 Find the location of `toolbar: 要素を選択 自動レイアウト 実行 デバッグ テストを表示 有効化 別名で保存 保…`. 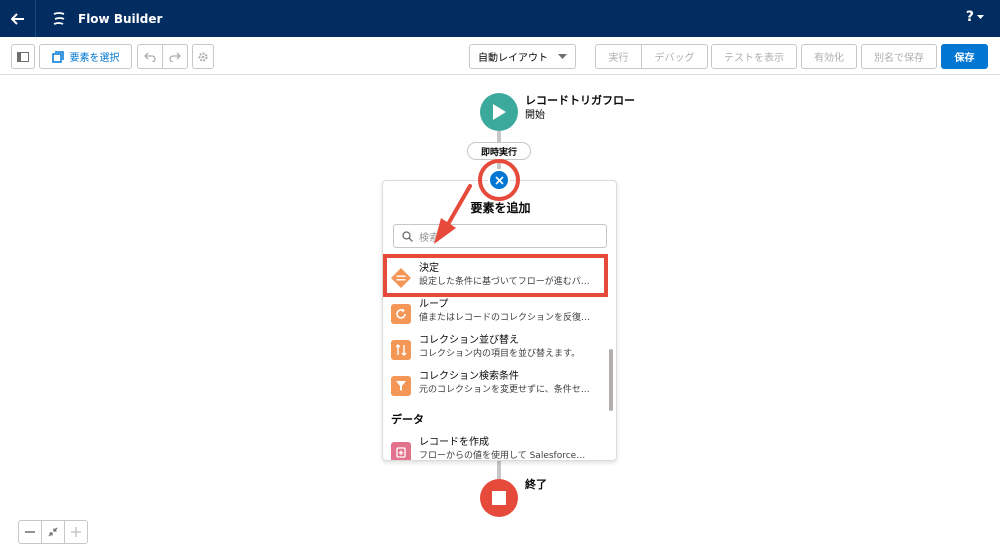

toolbar: 要素を選択 自動レイアウト 実行 デバッグ テストを表示 有効化 別名で保存 保… is located at coordinates (500, 56).